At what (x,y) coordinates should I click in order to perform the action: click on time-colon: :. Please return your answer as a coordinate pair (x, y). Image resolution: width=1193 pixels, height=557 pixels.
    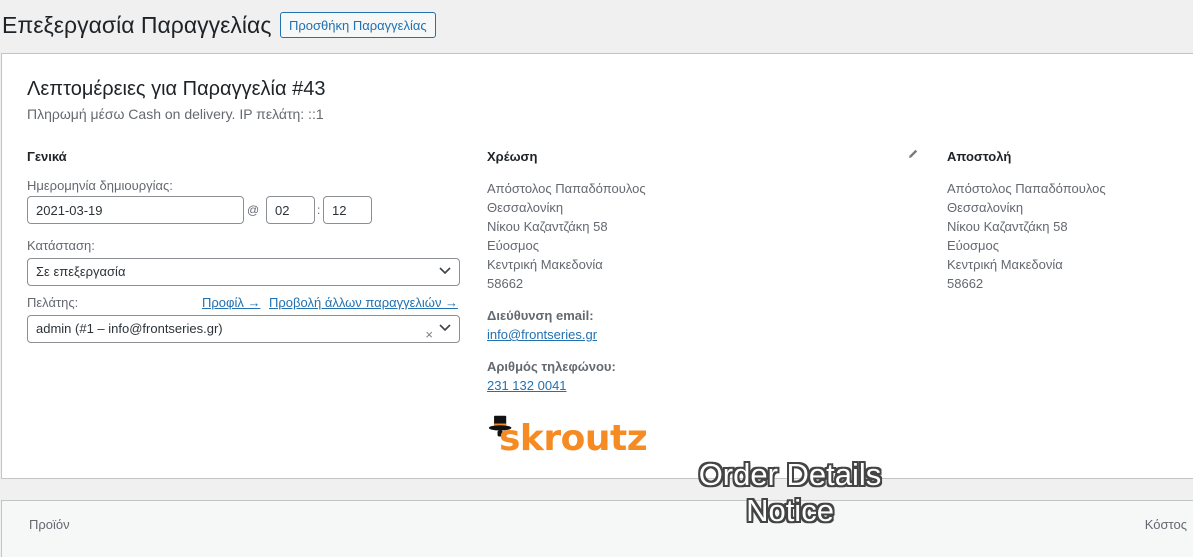
    Looking at the image, I should click on (319, 210).